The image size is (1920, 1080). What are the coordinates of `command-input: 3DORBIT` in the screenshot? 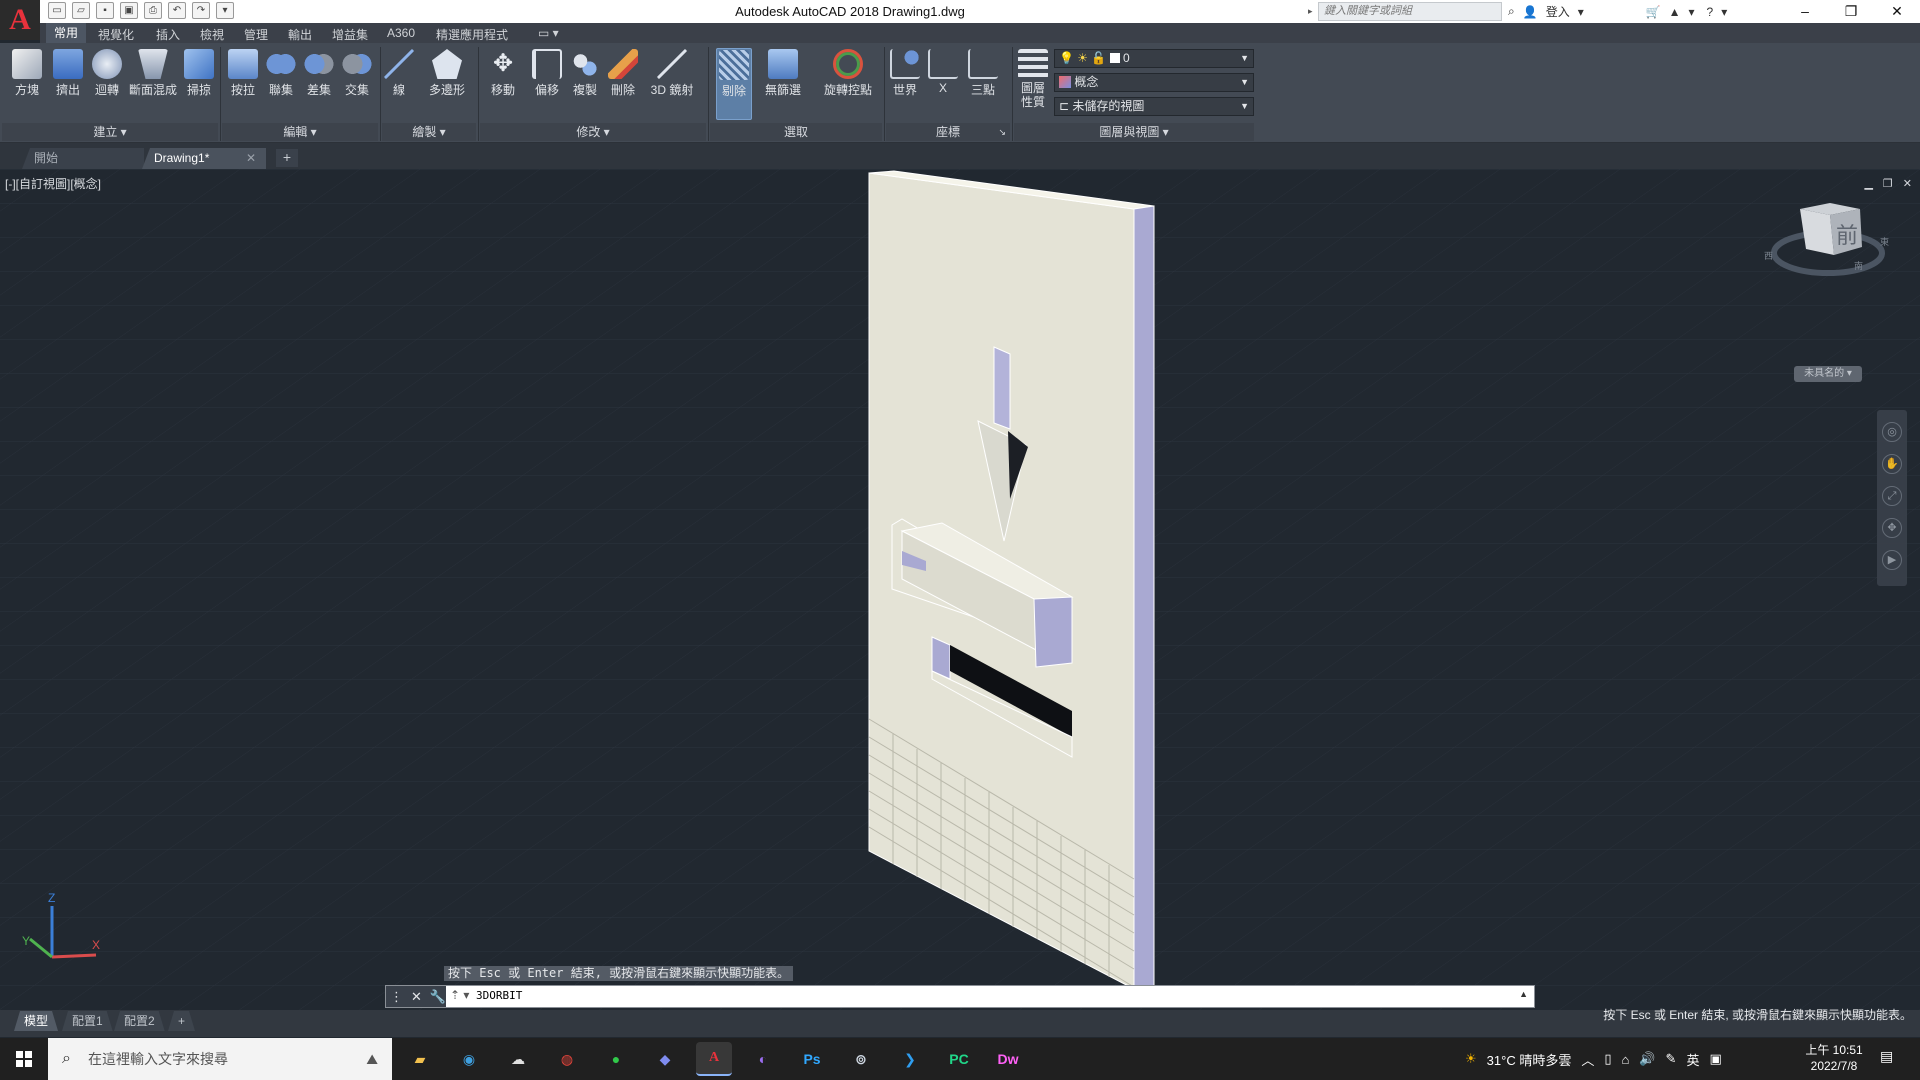 It's located at (499, 995).